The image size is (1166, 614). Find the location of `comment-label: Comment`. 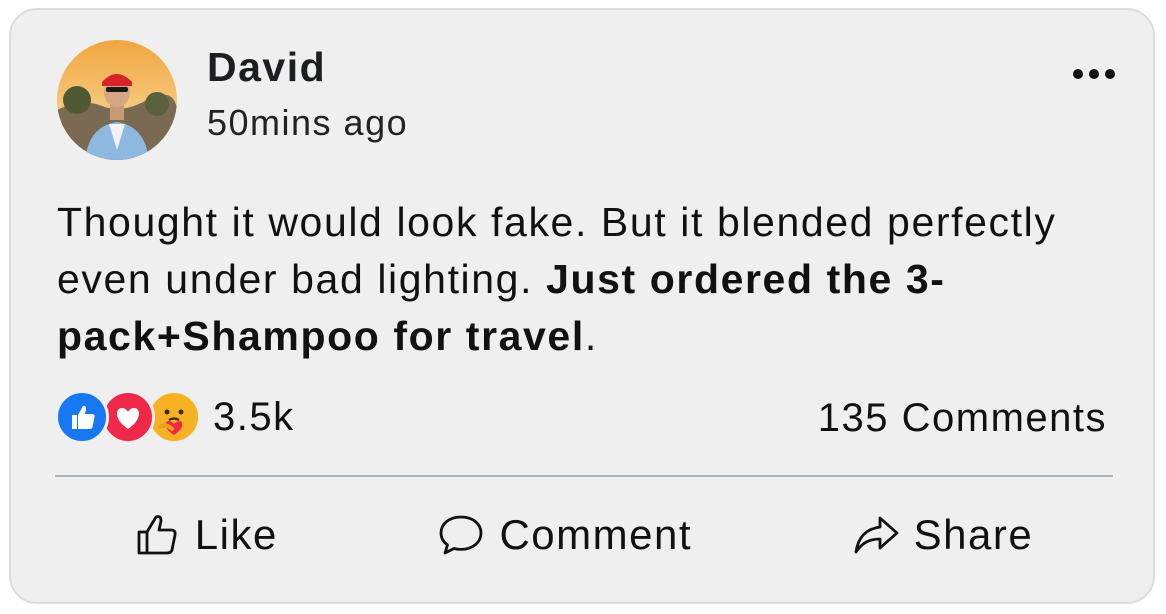

comment-label: Comment is located at coordinates (596, 534).